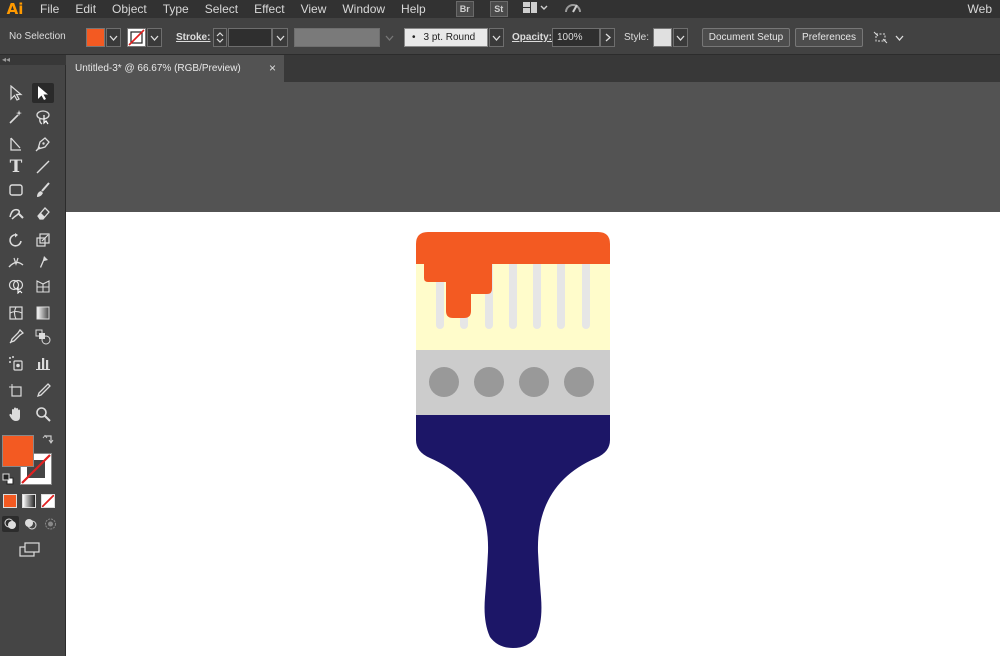 The width and height of the screenshot is (1000, 656). I want to click on opacity-input: 100%, so click(576, 37).